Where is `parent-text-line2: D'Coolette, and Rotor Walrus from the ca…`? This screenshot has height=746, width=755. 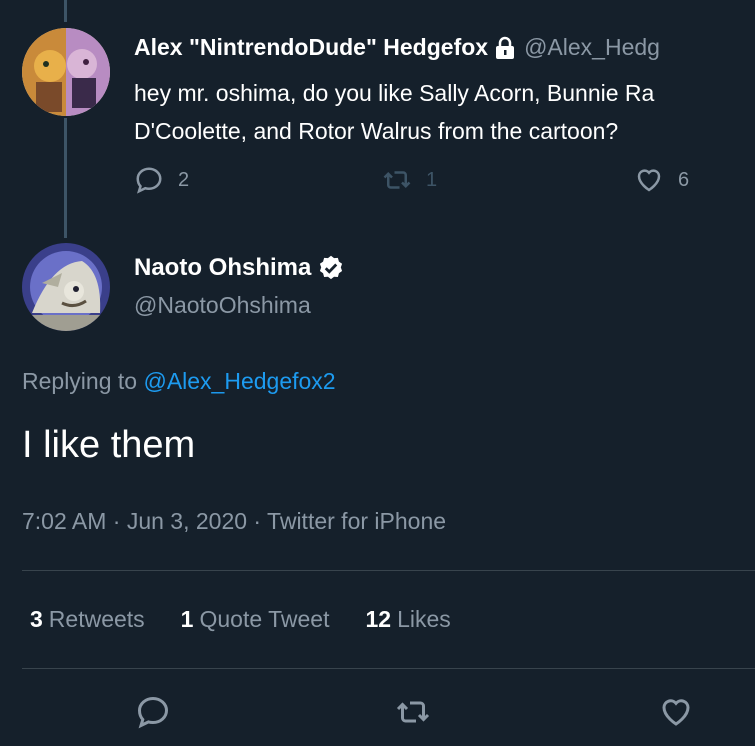 parent-text-line2: D'Coolette, and Rotor Walrus from the ca… is located at coordinates (376, 131).